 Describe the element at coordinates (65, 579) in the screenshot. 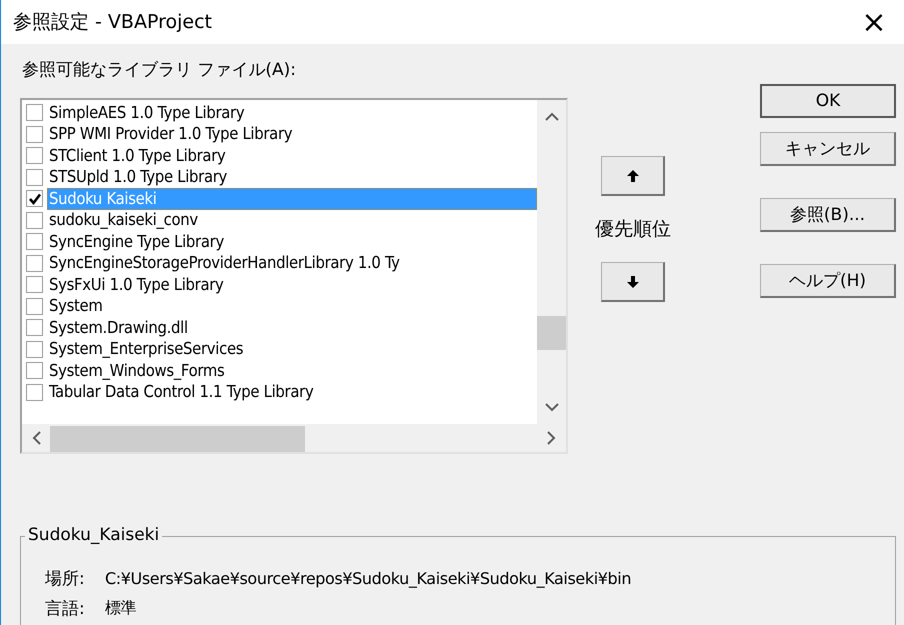

I see `field-label: 場所:` at that location.